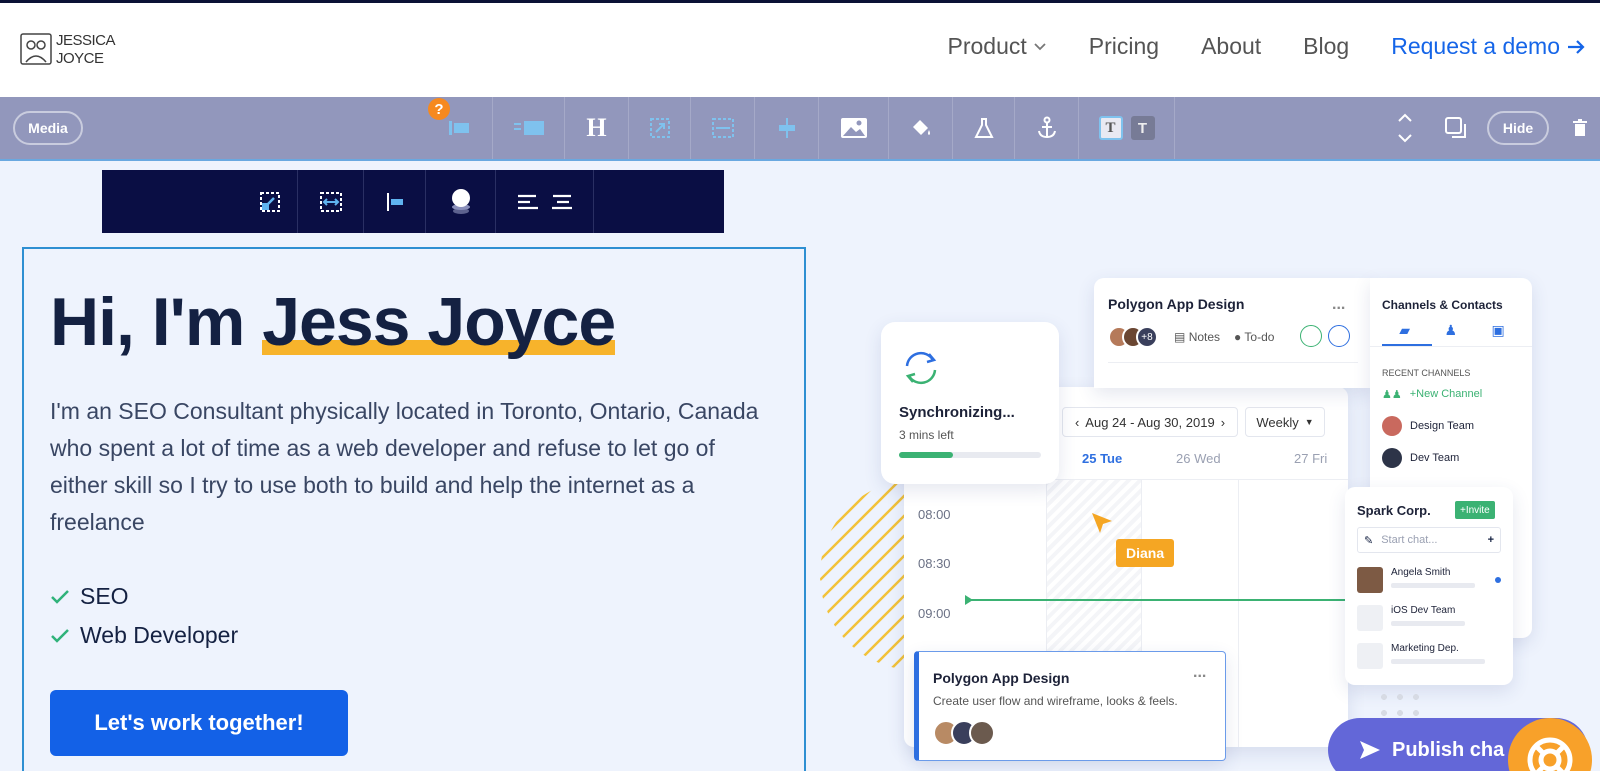 This screenshot has width=1600, height=771. I want to click on view-select: Weekly ▼, so click(1285, 422).